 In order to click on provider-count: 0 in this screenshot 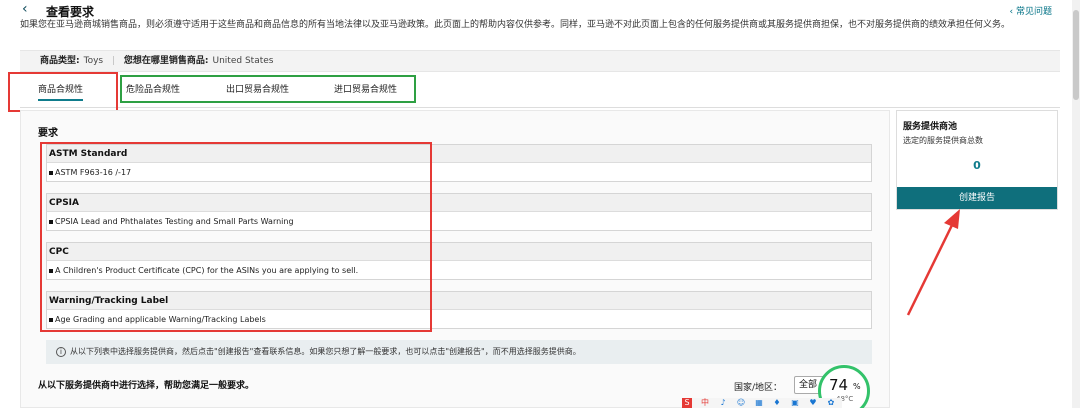, I will do `click(977, 165)`.